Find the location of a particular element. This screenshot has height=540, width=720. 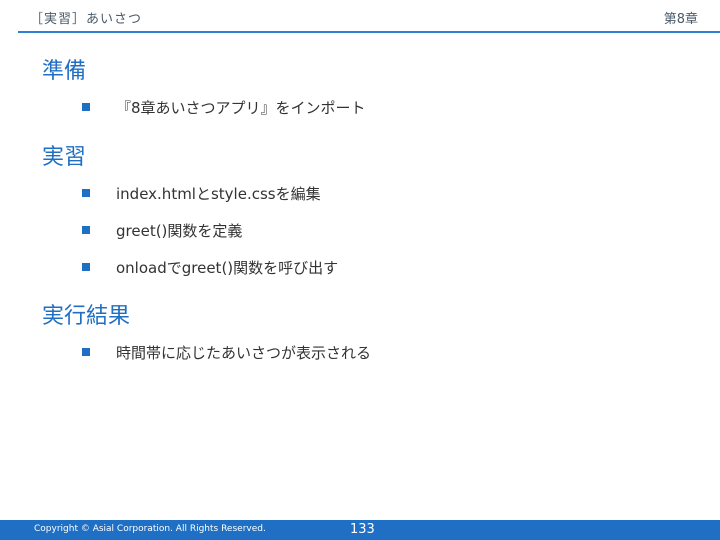

list-item: onloadでgreet()関数を呼び出す is located at coordinates (210, 267).